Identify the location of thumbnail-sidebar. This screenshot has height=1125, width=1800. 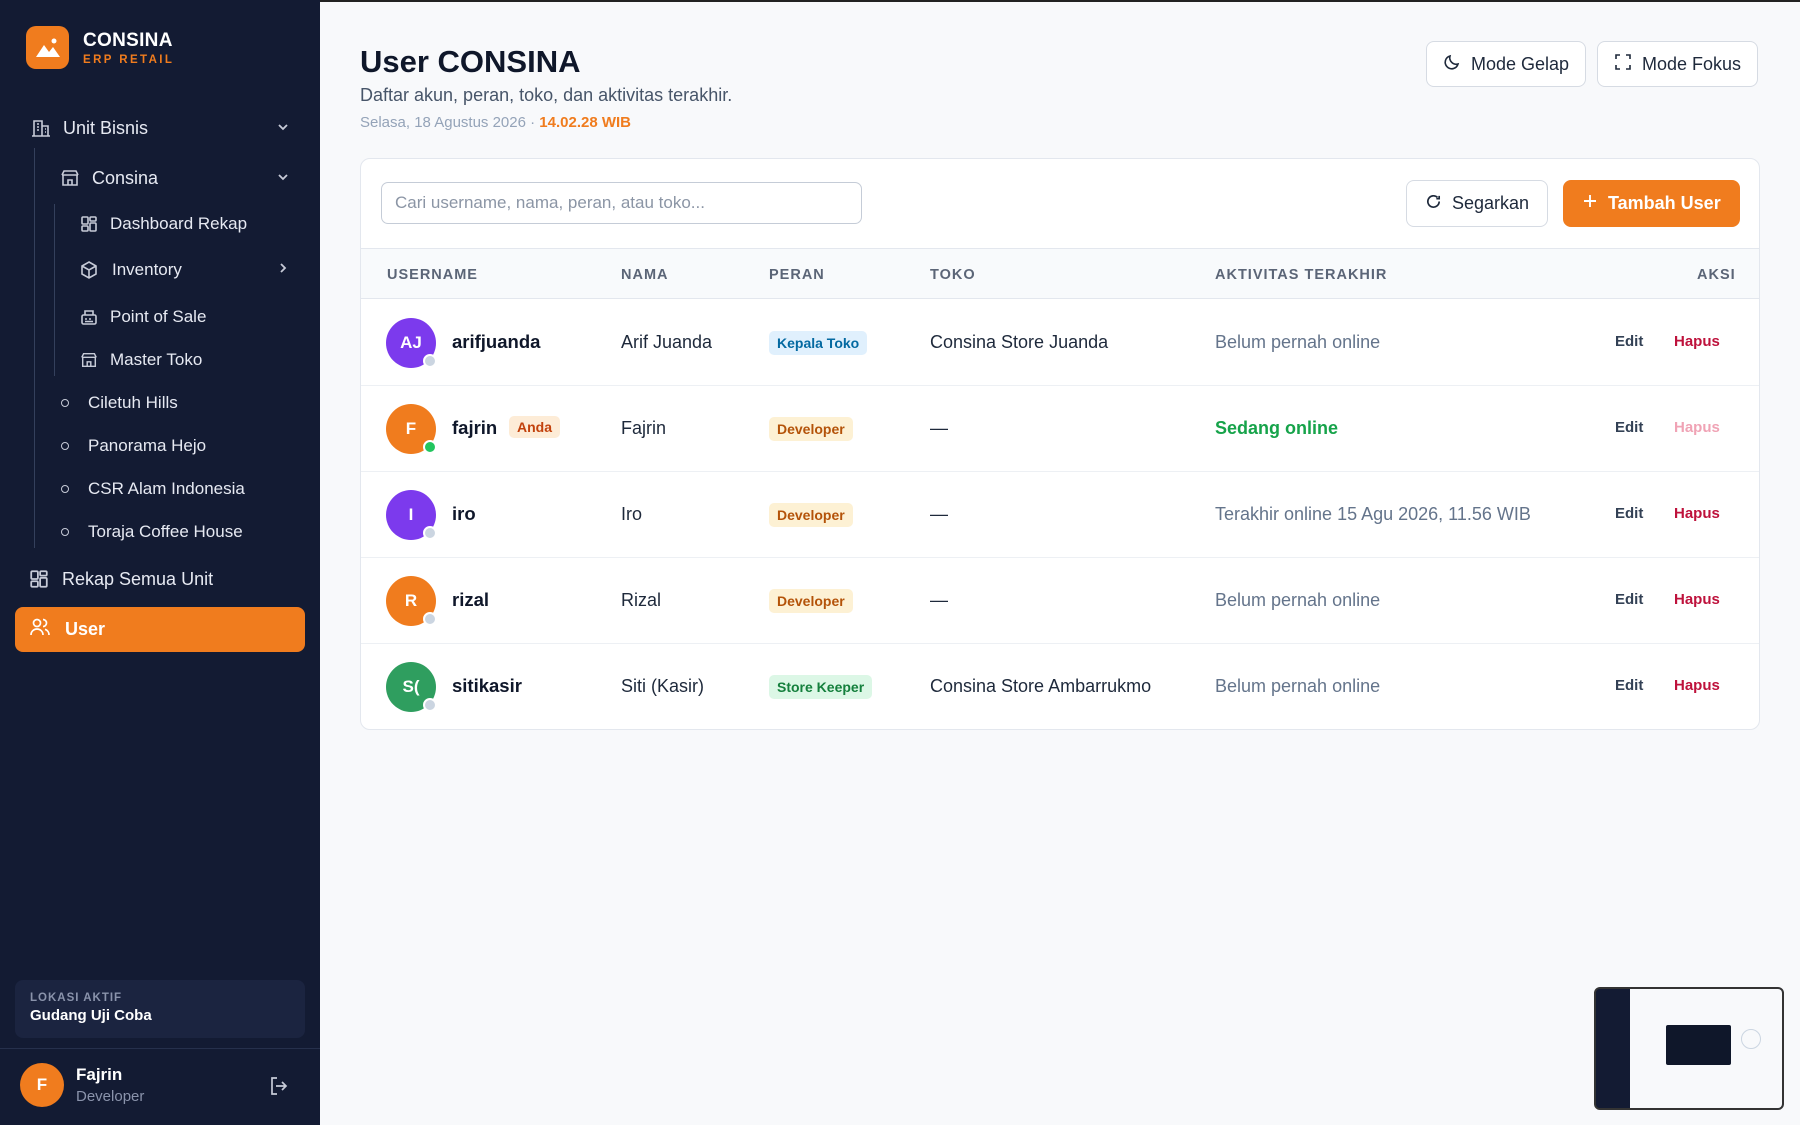
(1613, 1048).